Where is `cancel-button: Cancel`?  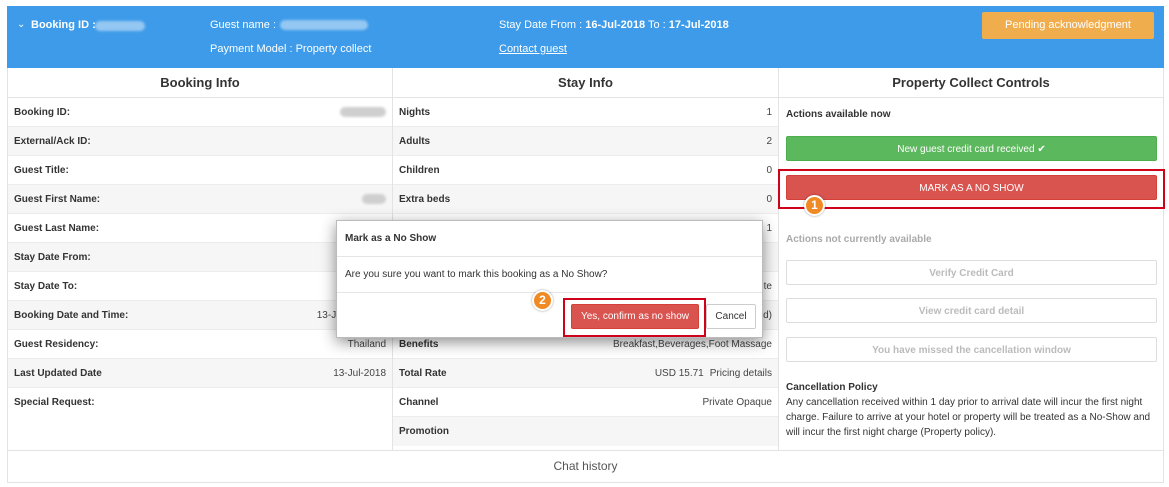 cancel-button: Cancel is located at coordinates (731, 316).